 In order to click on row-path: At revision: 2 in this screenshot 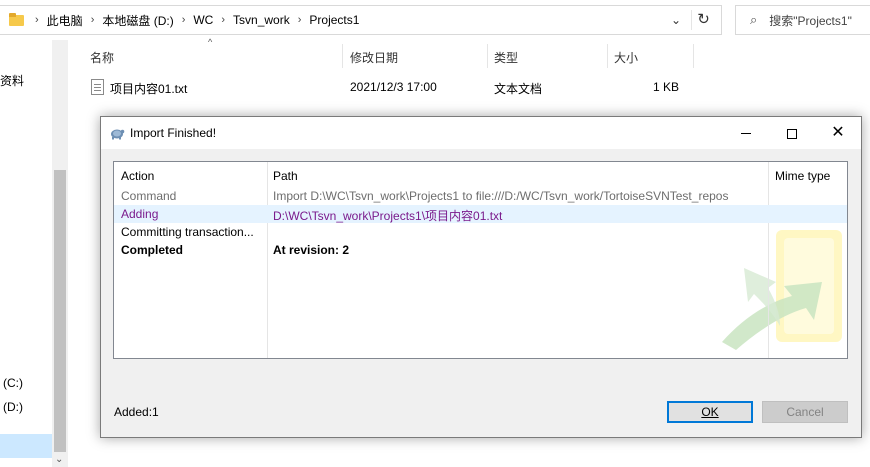, I will do `click(311, 250)`.